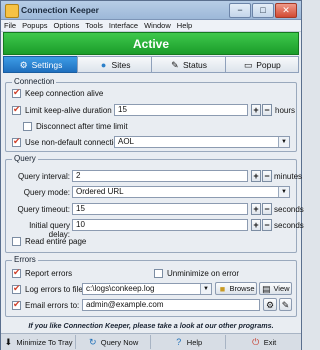  I want to click on gear-icon: ⚙, so click(23, 64).